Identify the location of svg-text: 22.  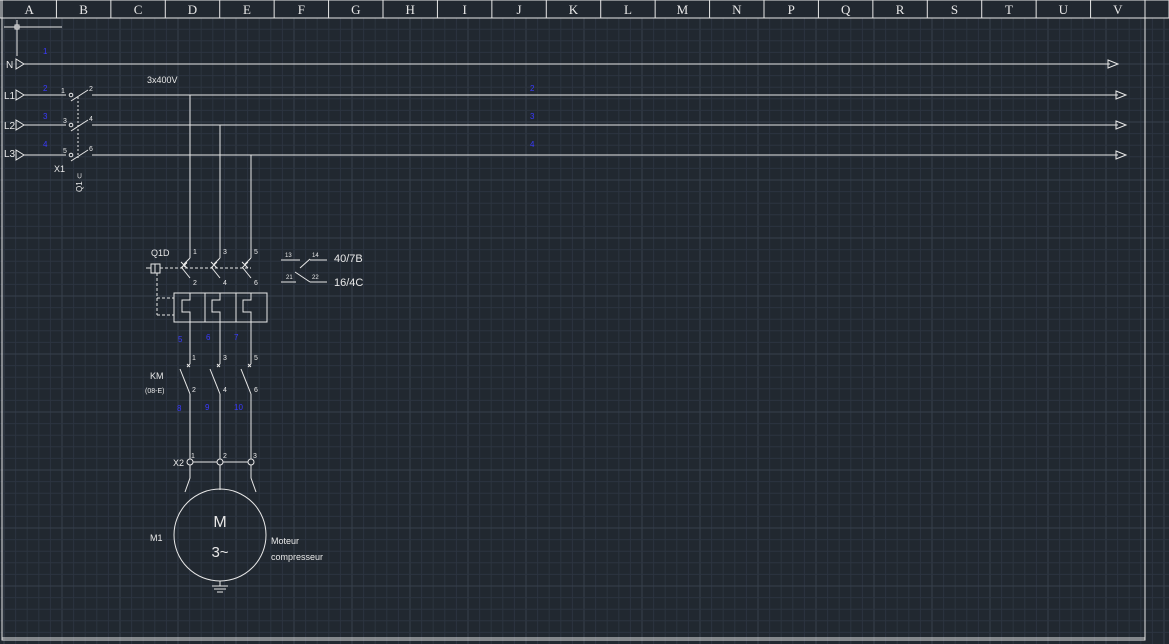
(315, 278).